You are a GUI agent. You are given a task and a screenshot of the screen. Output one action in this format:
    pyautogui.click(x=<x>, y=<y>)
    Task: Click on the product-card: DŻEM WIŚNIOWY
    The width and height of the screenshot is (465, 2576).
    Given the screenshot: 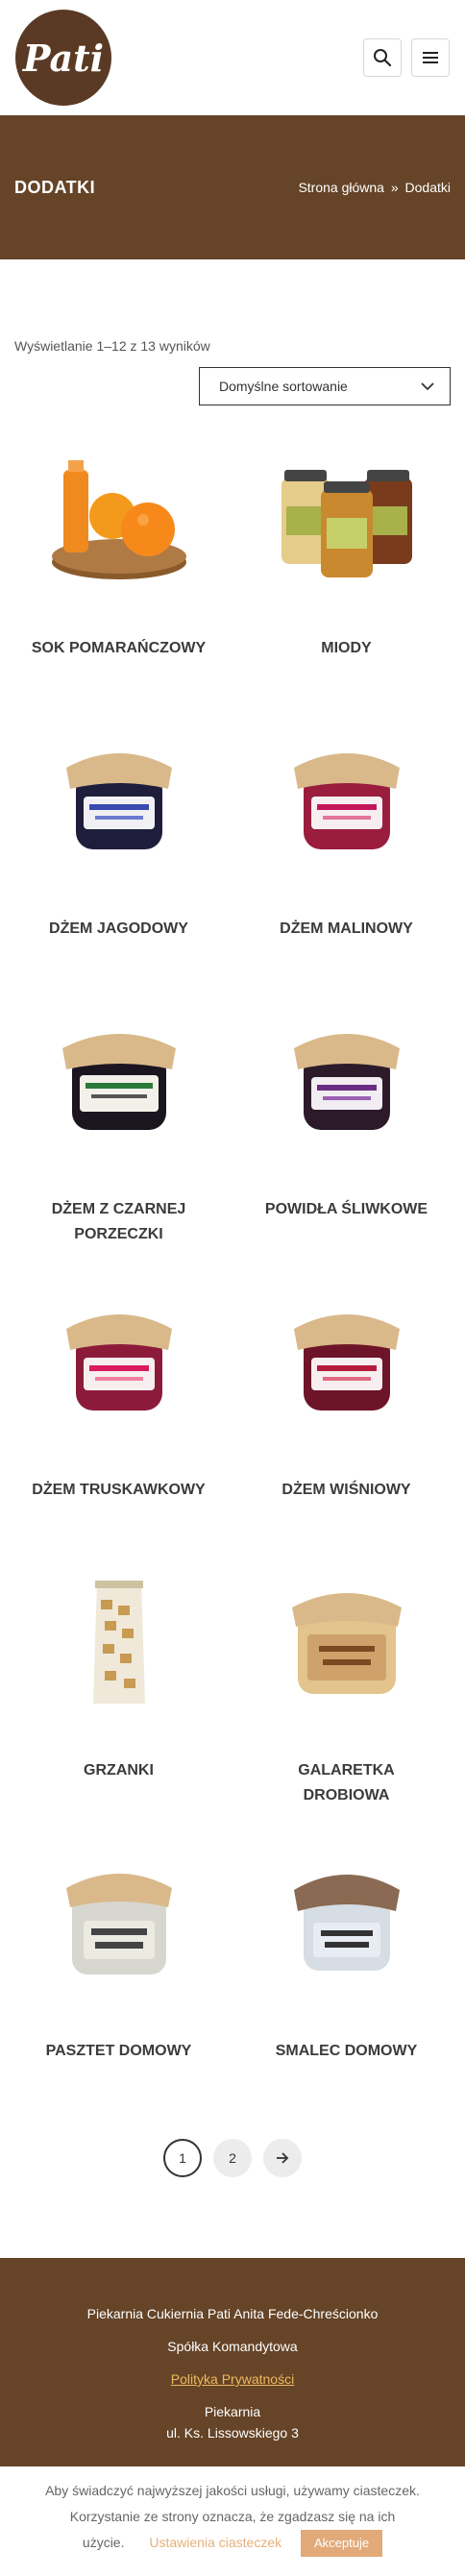 What is the action you would take?
    pyautogui.click(x=346, y=1407)
    